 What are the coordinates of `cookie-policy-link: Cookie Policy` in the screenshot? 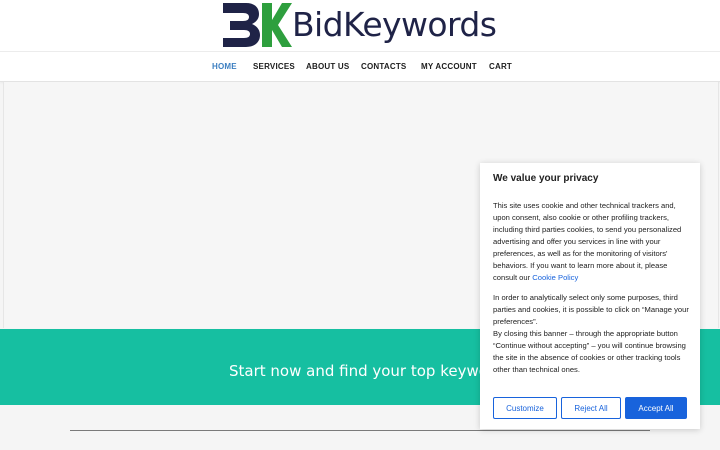 It's located at (555, 277).